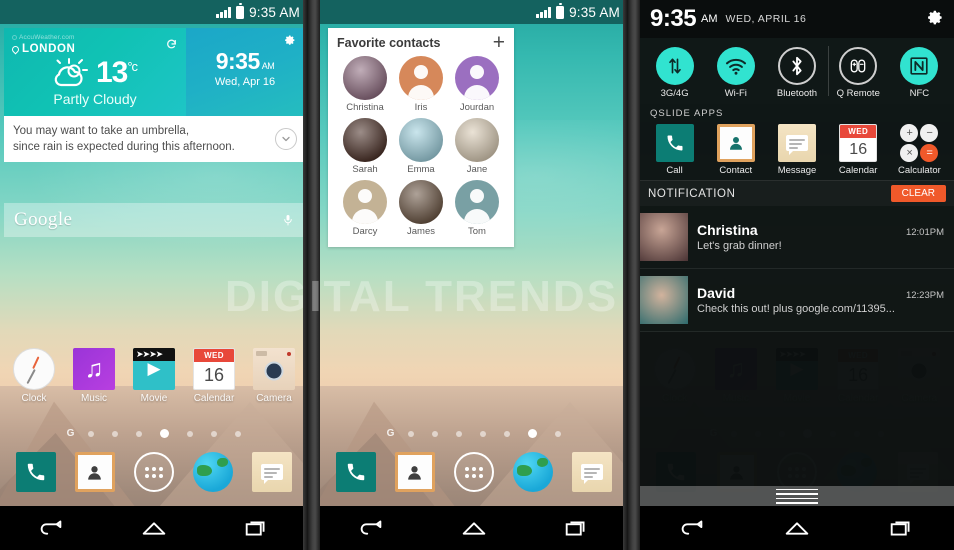  I want to click on toggle-3g4g: 3G/4G, so click(674, 73).